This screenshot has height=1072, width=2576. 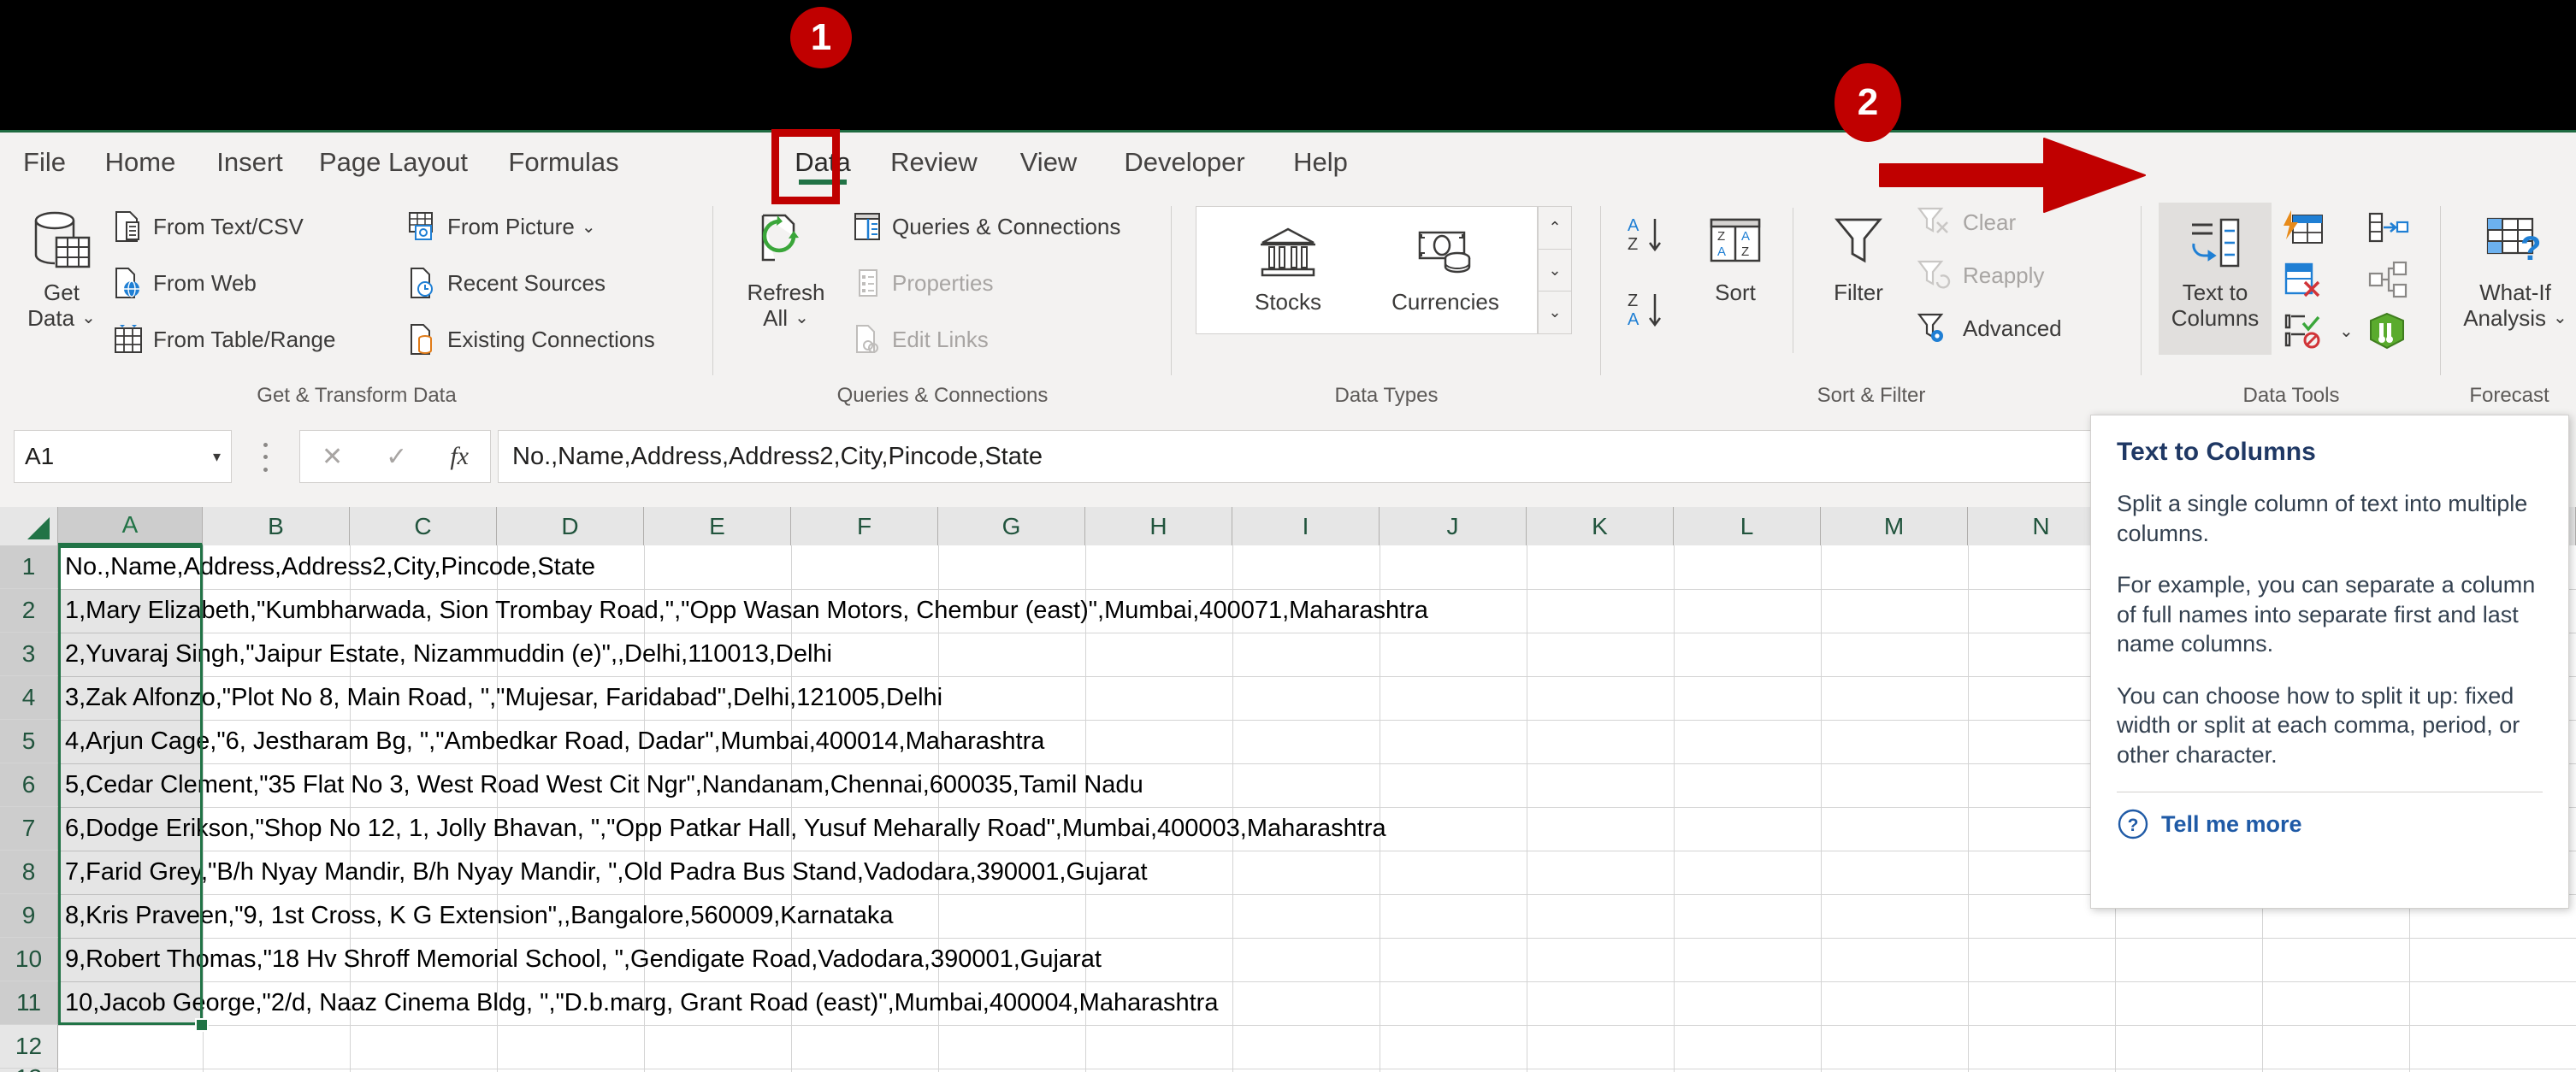 I want to click on manage-data-model-button, so click(x=2392, y=330).